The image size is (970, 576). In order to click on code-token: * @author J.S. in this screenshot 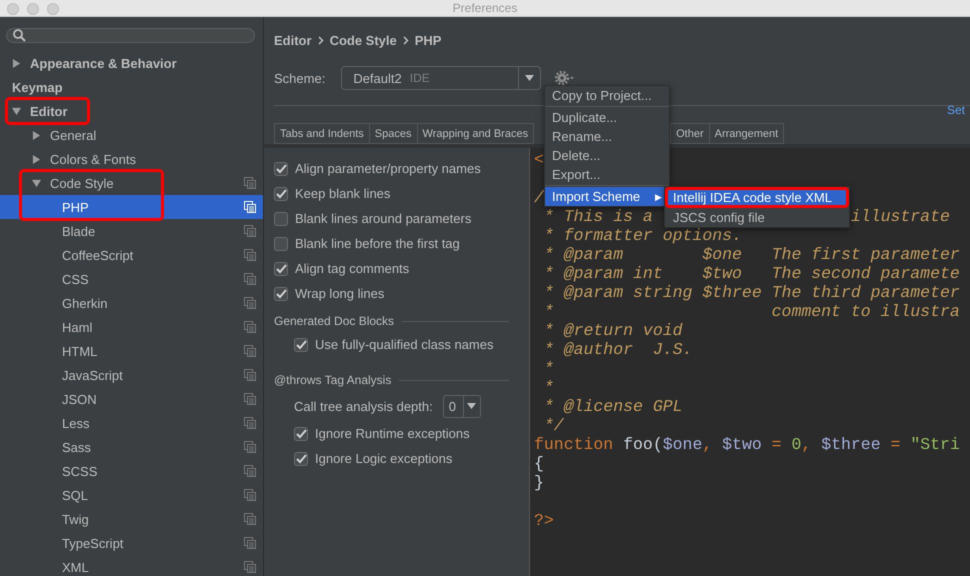, I will do `click(617, 349)`.